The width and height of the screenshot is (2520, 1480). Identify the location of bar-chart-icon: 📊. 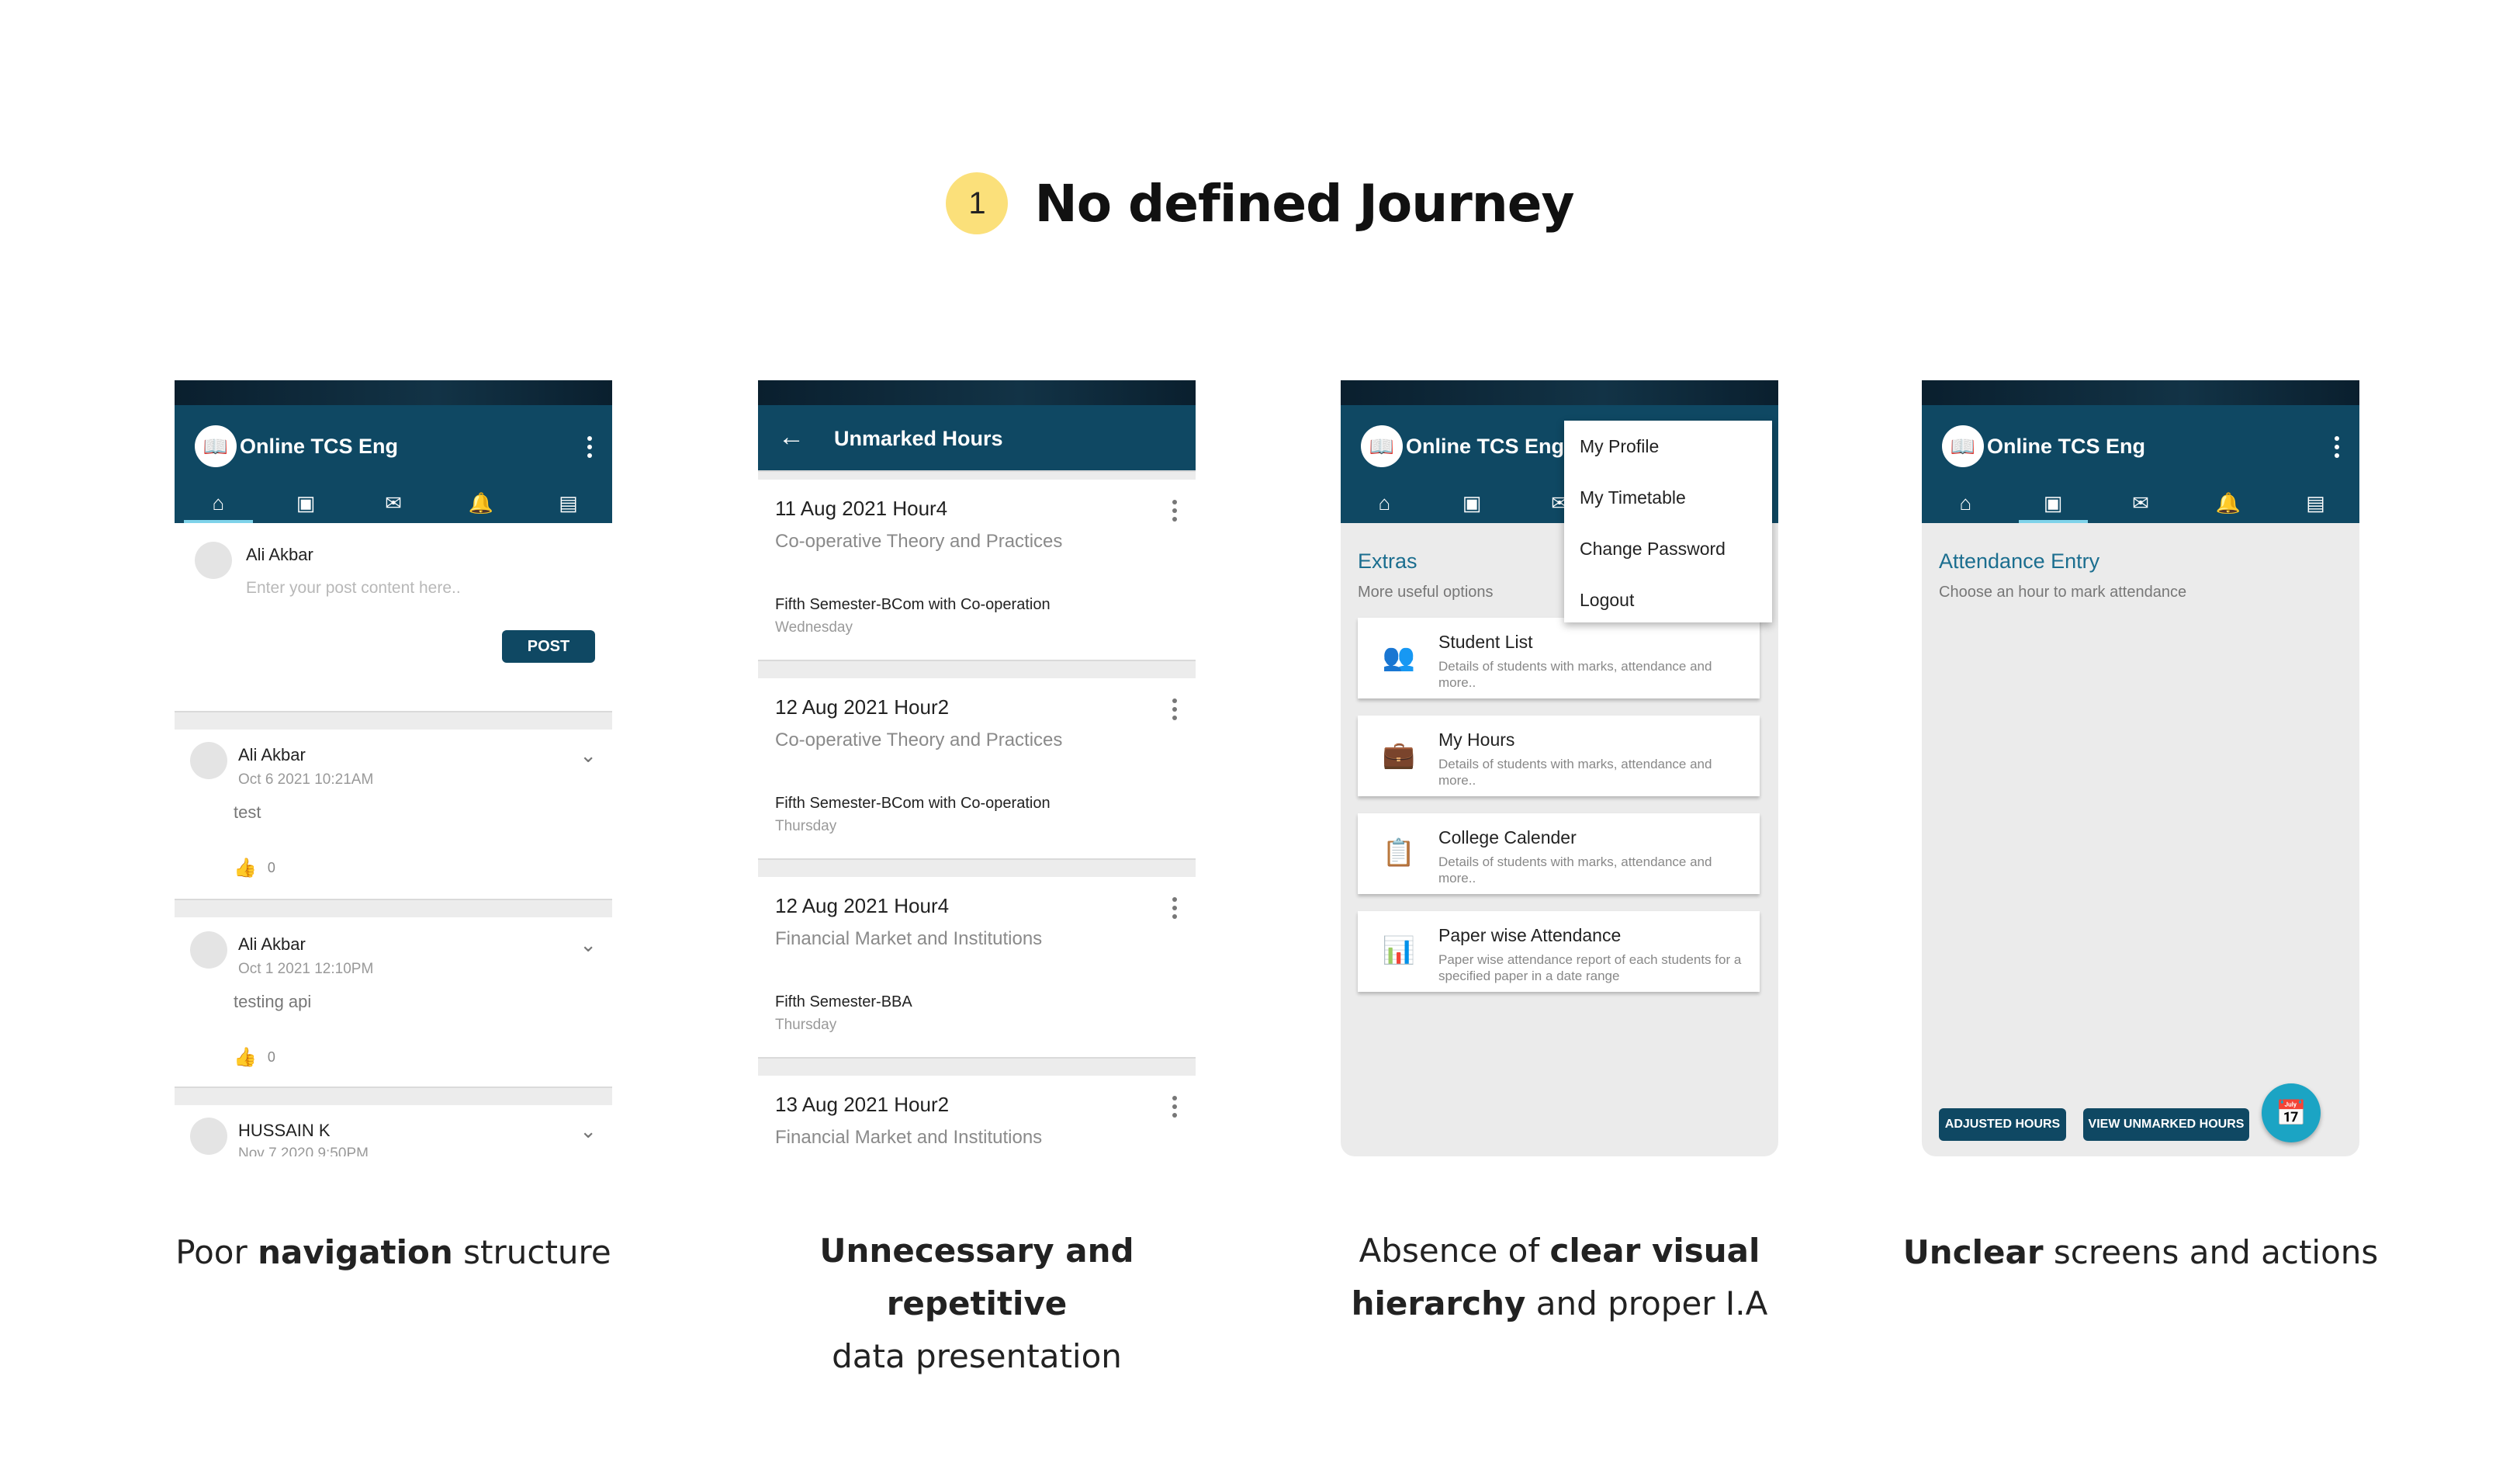
(1399, 951).